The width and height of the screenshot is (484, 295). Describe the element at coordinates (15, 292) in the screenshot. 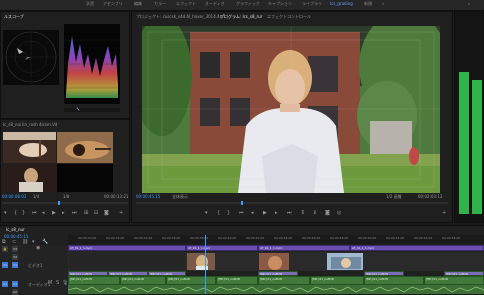

I see `track-a2-label: A2` at that location.